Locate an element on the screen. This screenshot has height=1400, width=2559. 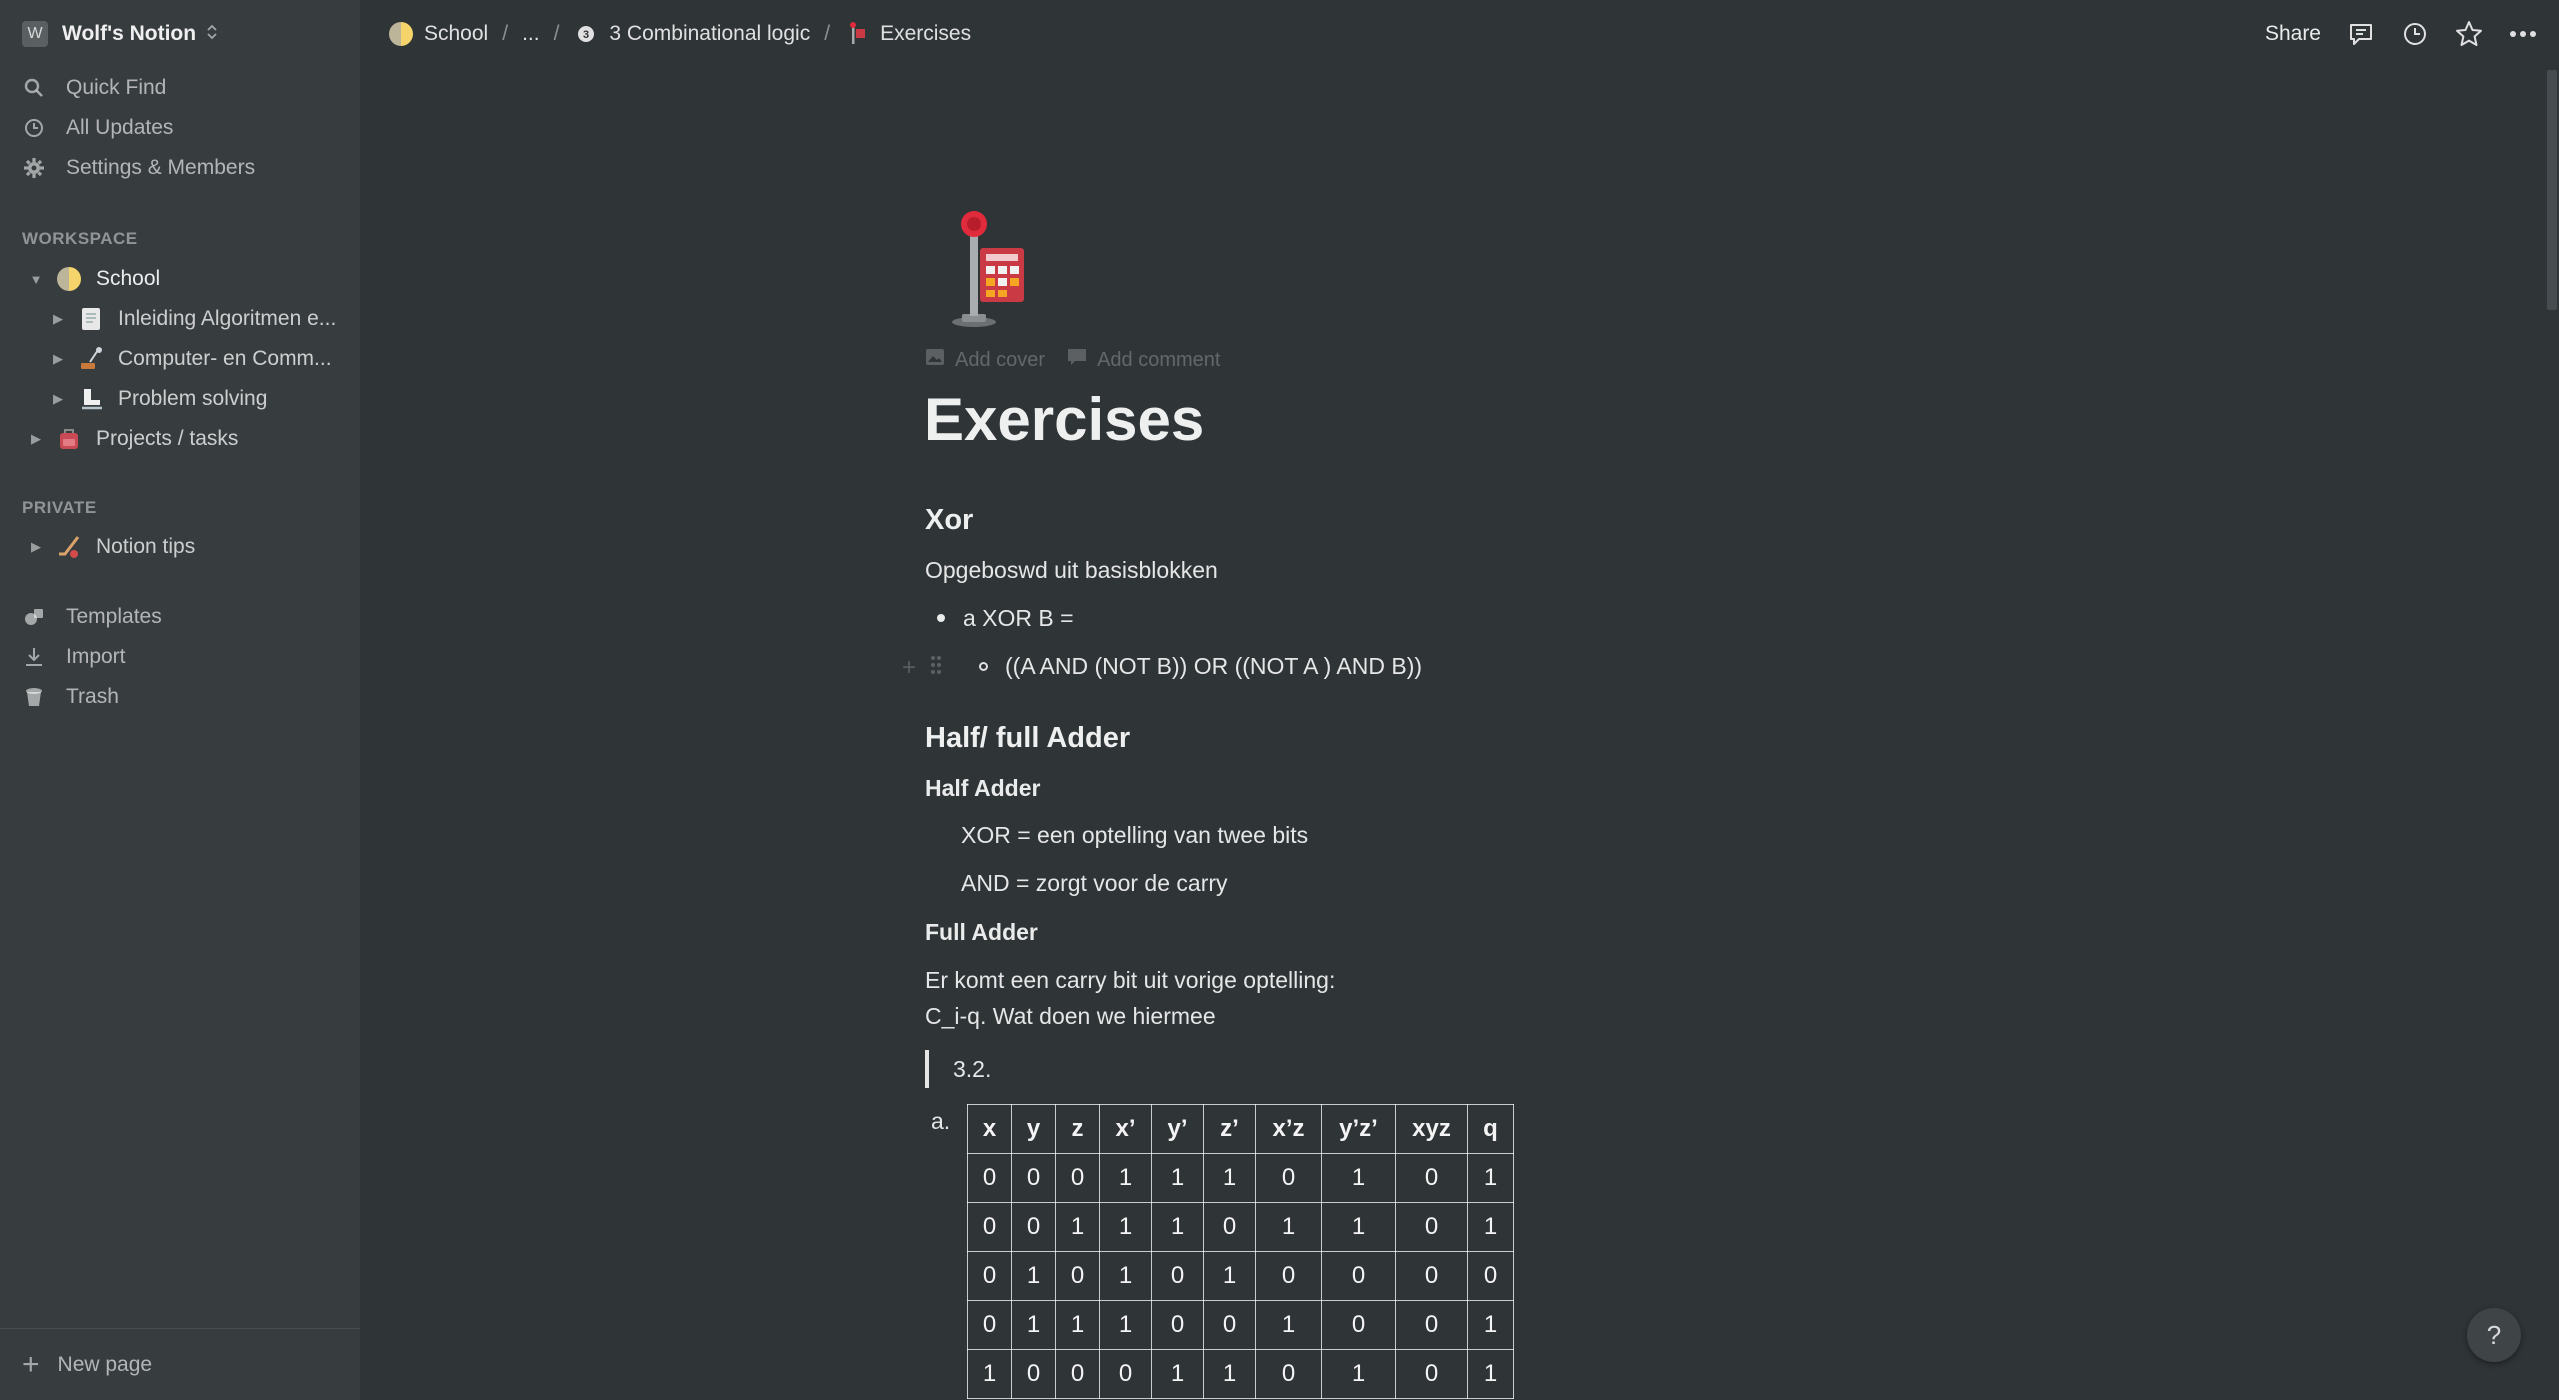
table-header-cell: x’ is located at coordinates (1125, 1129).